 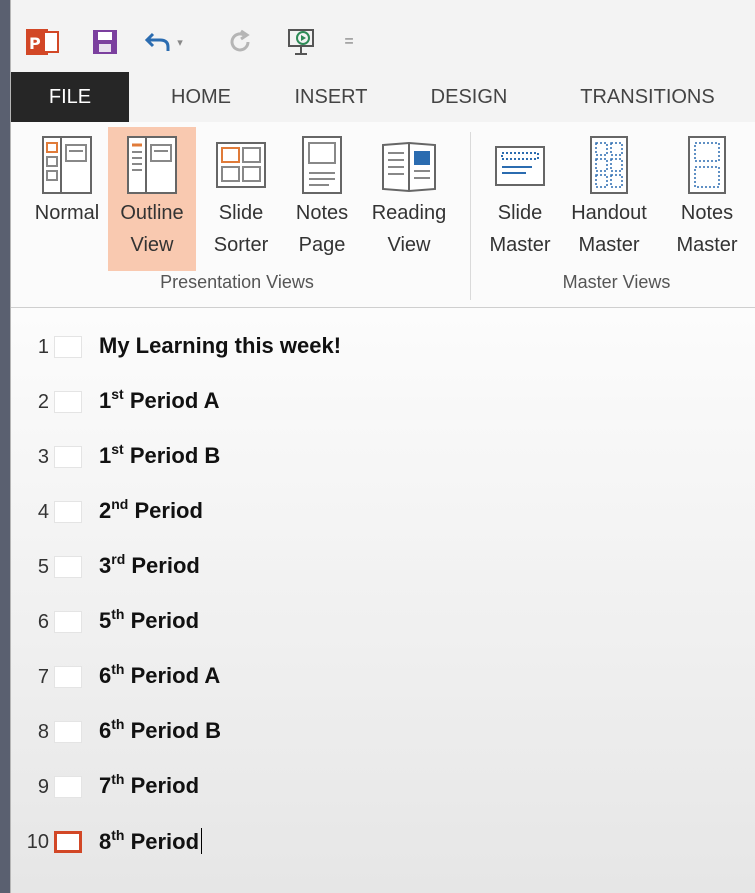 I want to click on slide-number: 1, so click(x=43, y=347).